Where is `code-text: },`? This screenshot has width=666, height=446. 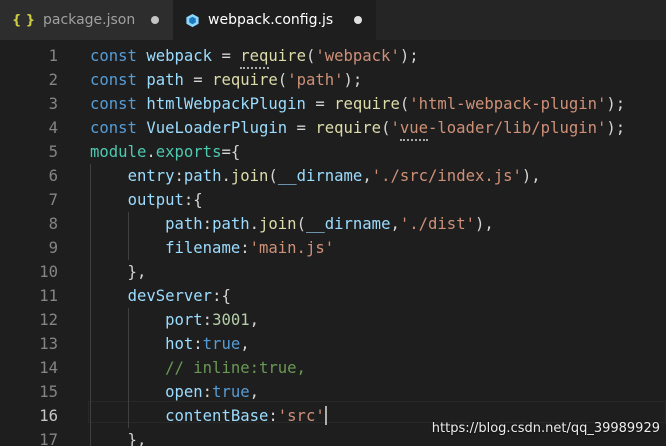 code-text: }, is located at coordinates (118, 437).